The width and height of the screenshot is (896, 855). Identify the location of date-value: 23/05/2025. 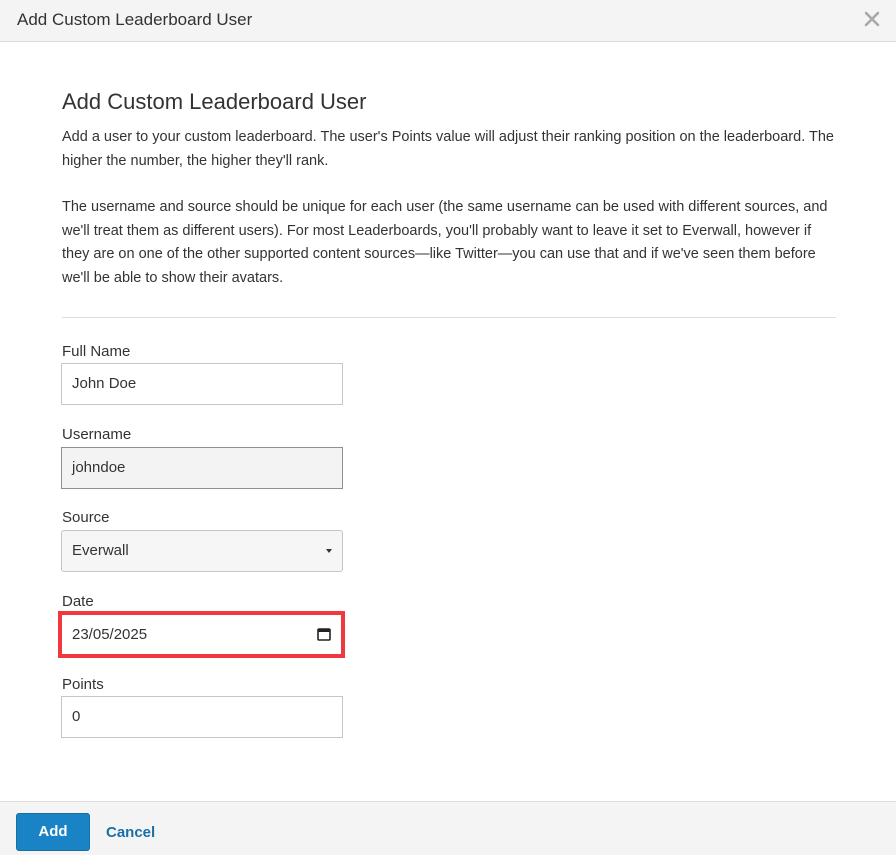
(110, 634).